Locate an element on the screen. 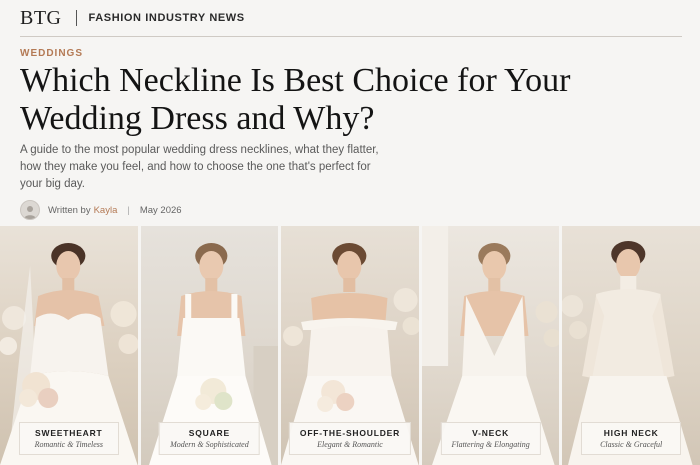  byline-prefix: Written by is located at coordinates (69, 210).